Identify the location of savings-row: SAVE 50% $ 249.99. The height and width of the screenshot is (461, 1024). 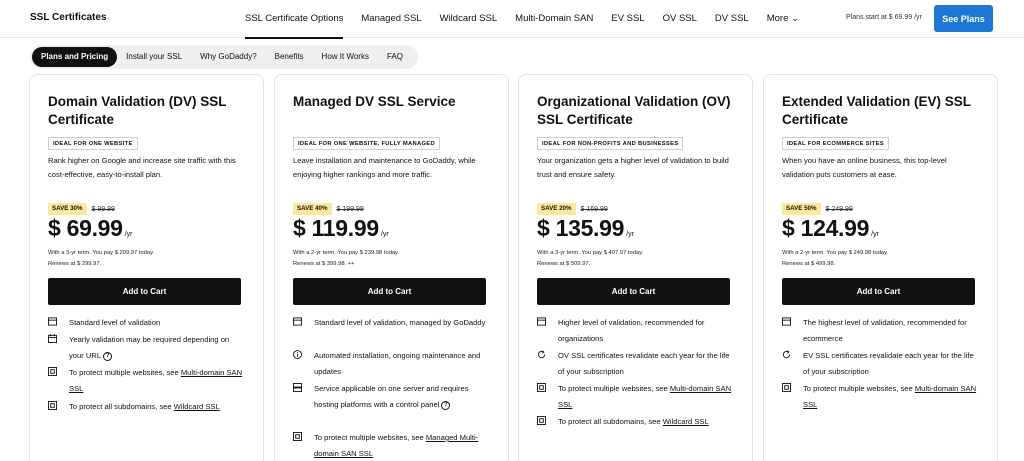
(817, 209).